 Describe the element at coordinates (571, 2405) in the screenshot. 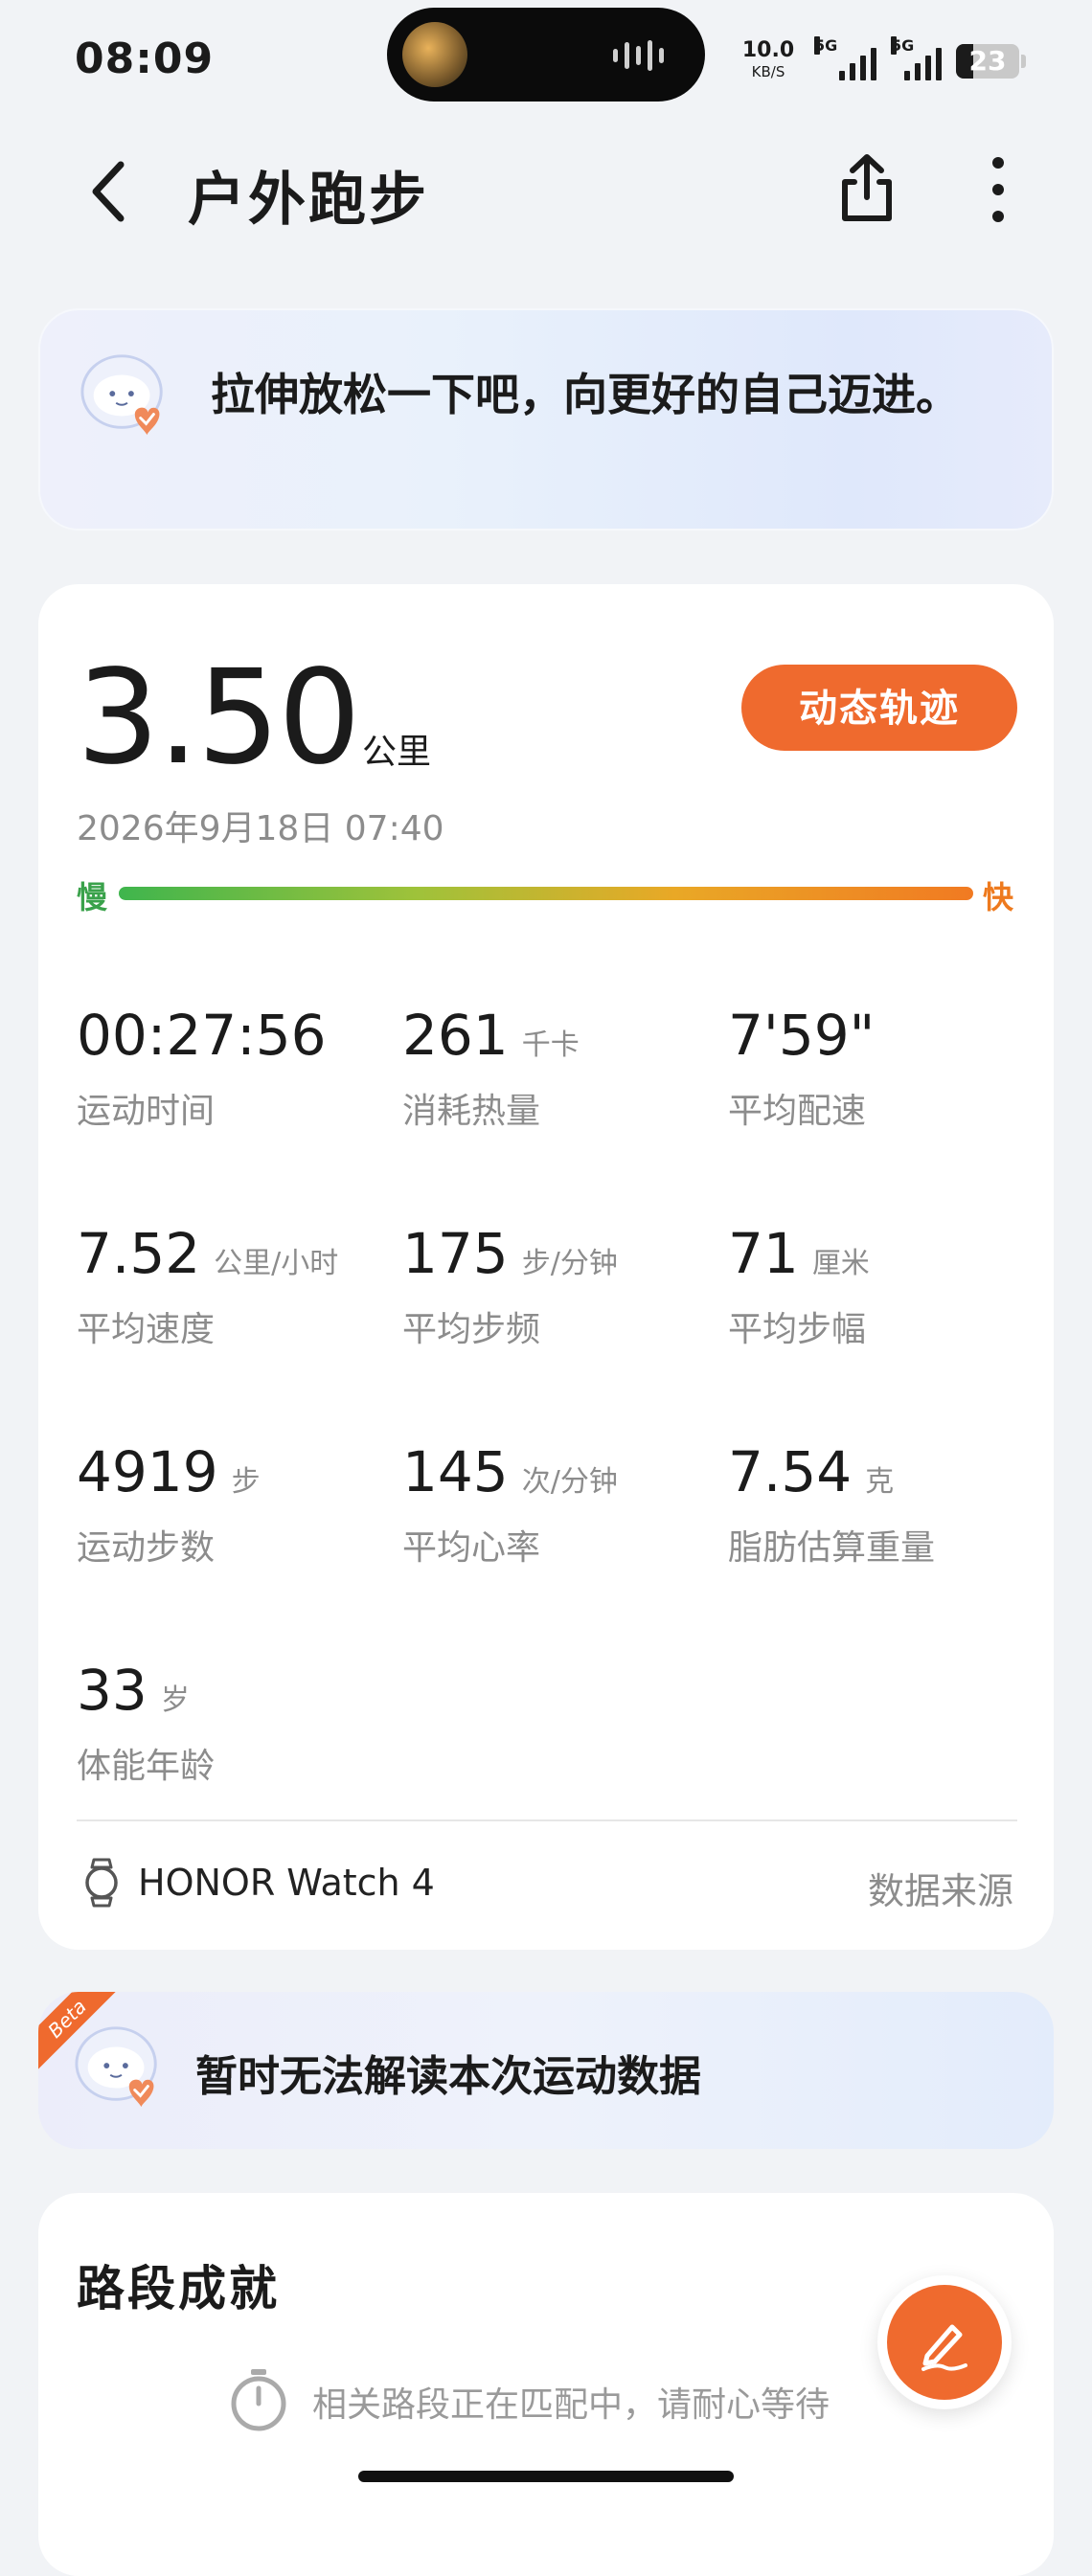

I see `segment-status-text: 相关路段正在匹配中，请耐心等待` at that location.